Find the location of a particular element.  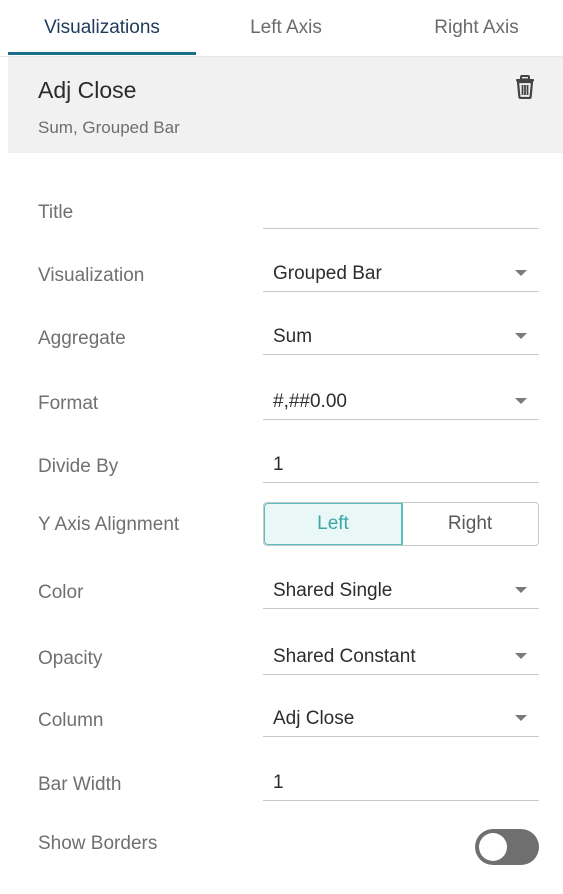

trash-icon is located at coordinates (525, 87).